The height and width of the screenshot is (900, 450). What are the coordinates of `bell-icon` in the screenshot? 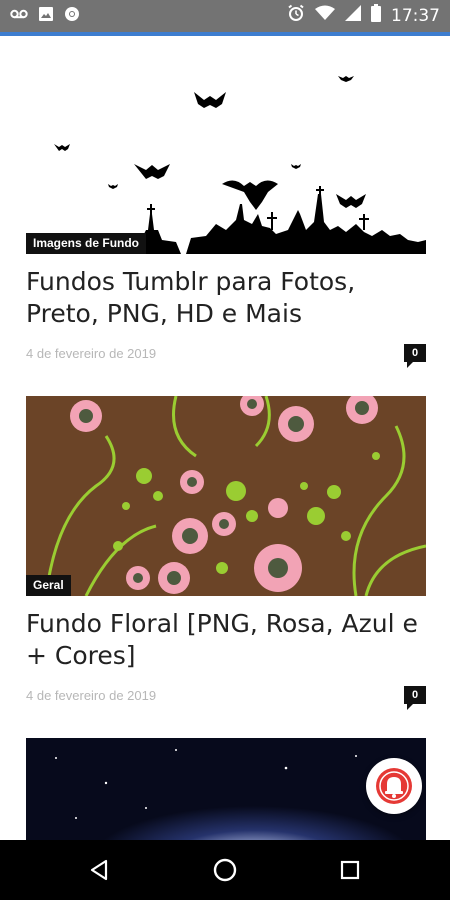 It's located at (394, 786).